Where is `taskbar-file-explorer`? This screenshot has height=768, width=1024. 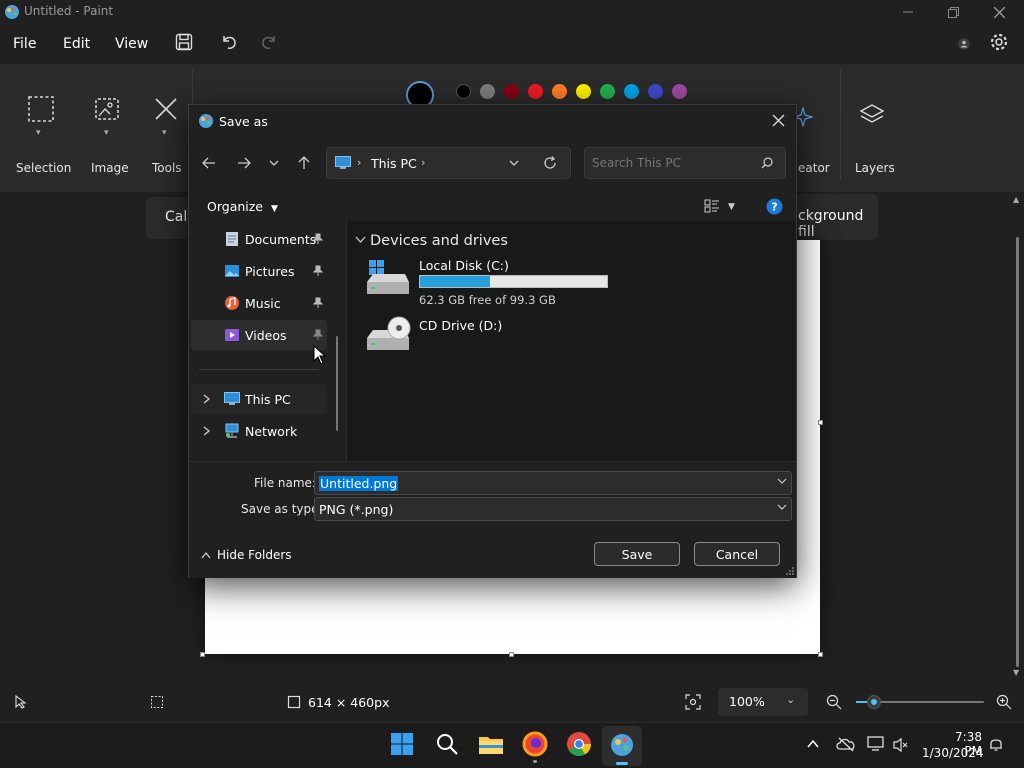 taskbar-file-explorer is located at coordinates (491, 744).